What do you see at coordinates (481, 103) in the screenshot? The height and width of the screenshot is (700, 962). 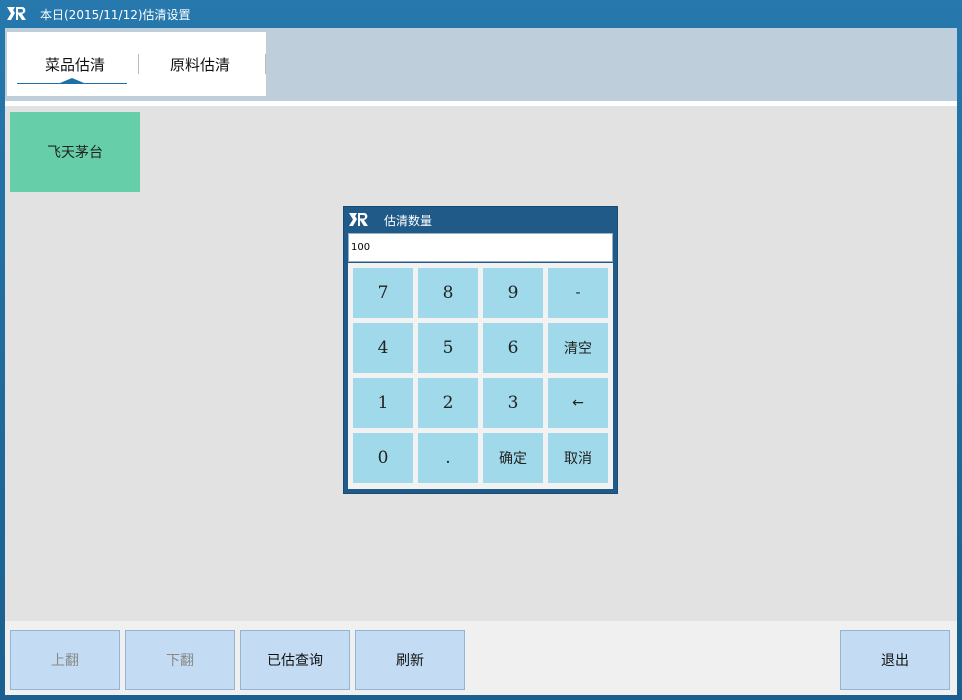 I see `tabbar-separator` at bounding box center [481, 103].